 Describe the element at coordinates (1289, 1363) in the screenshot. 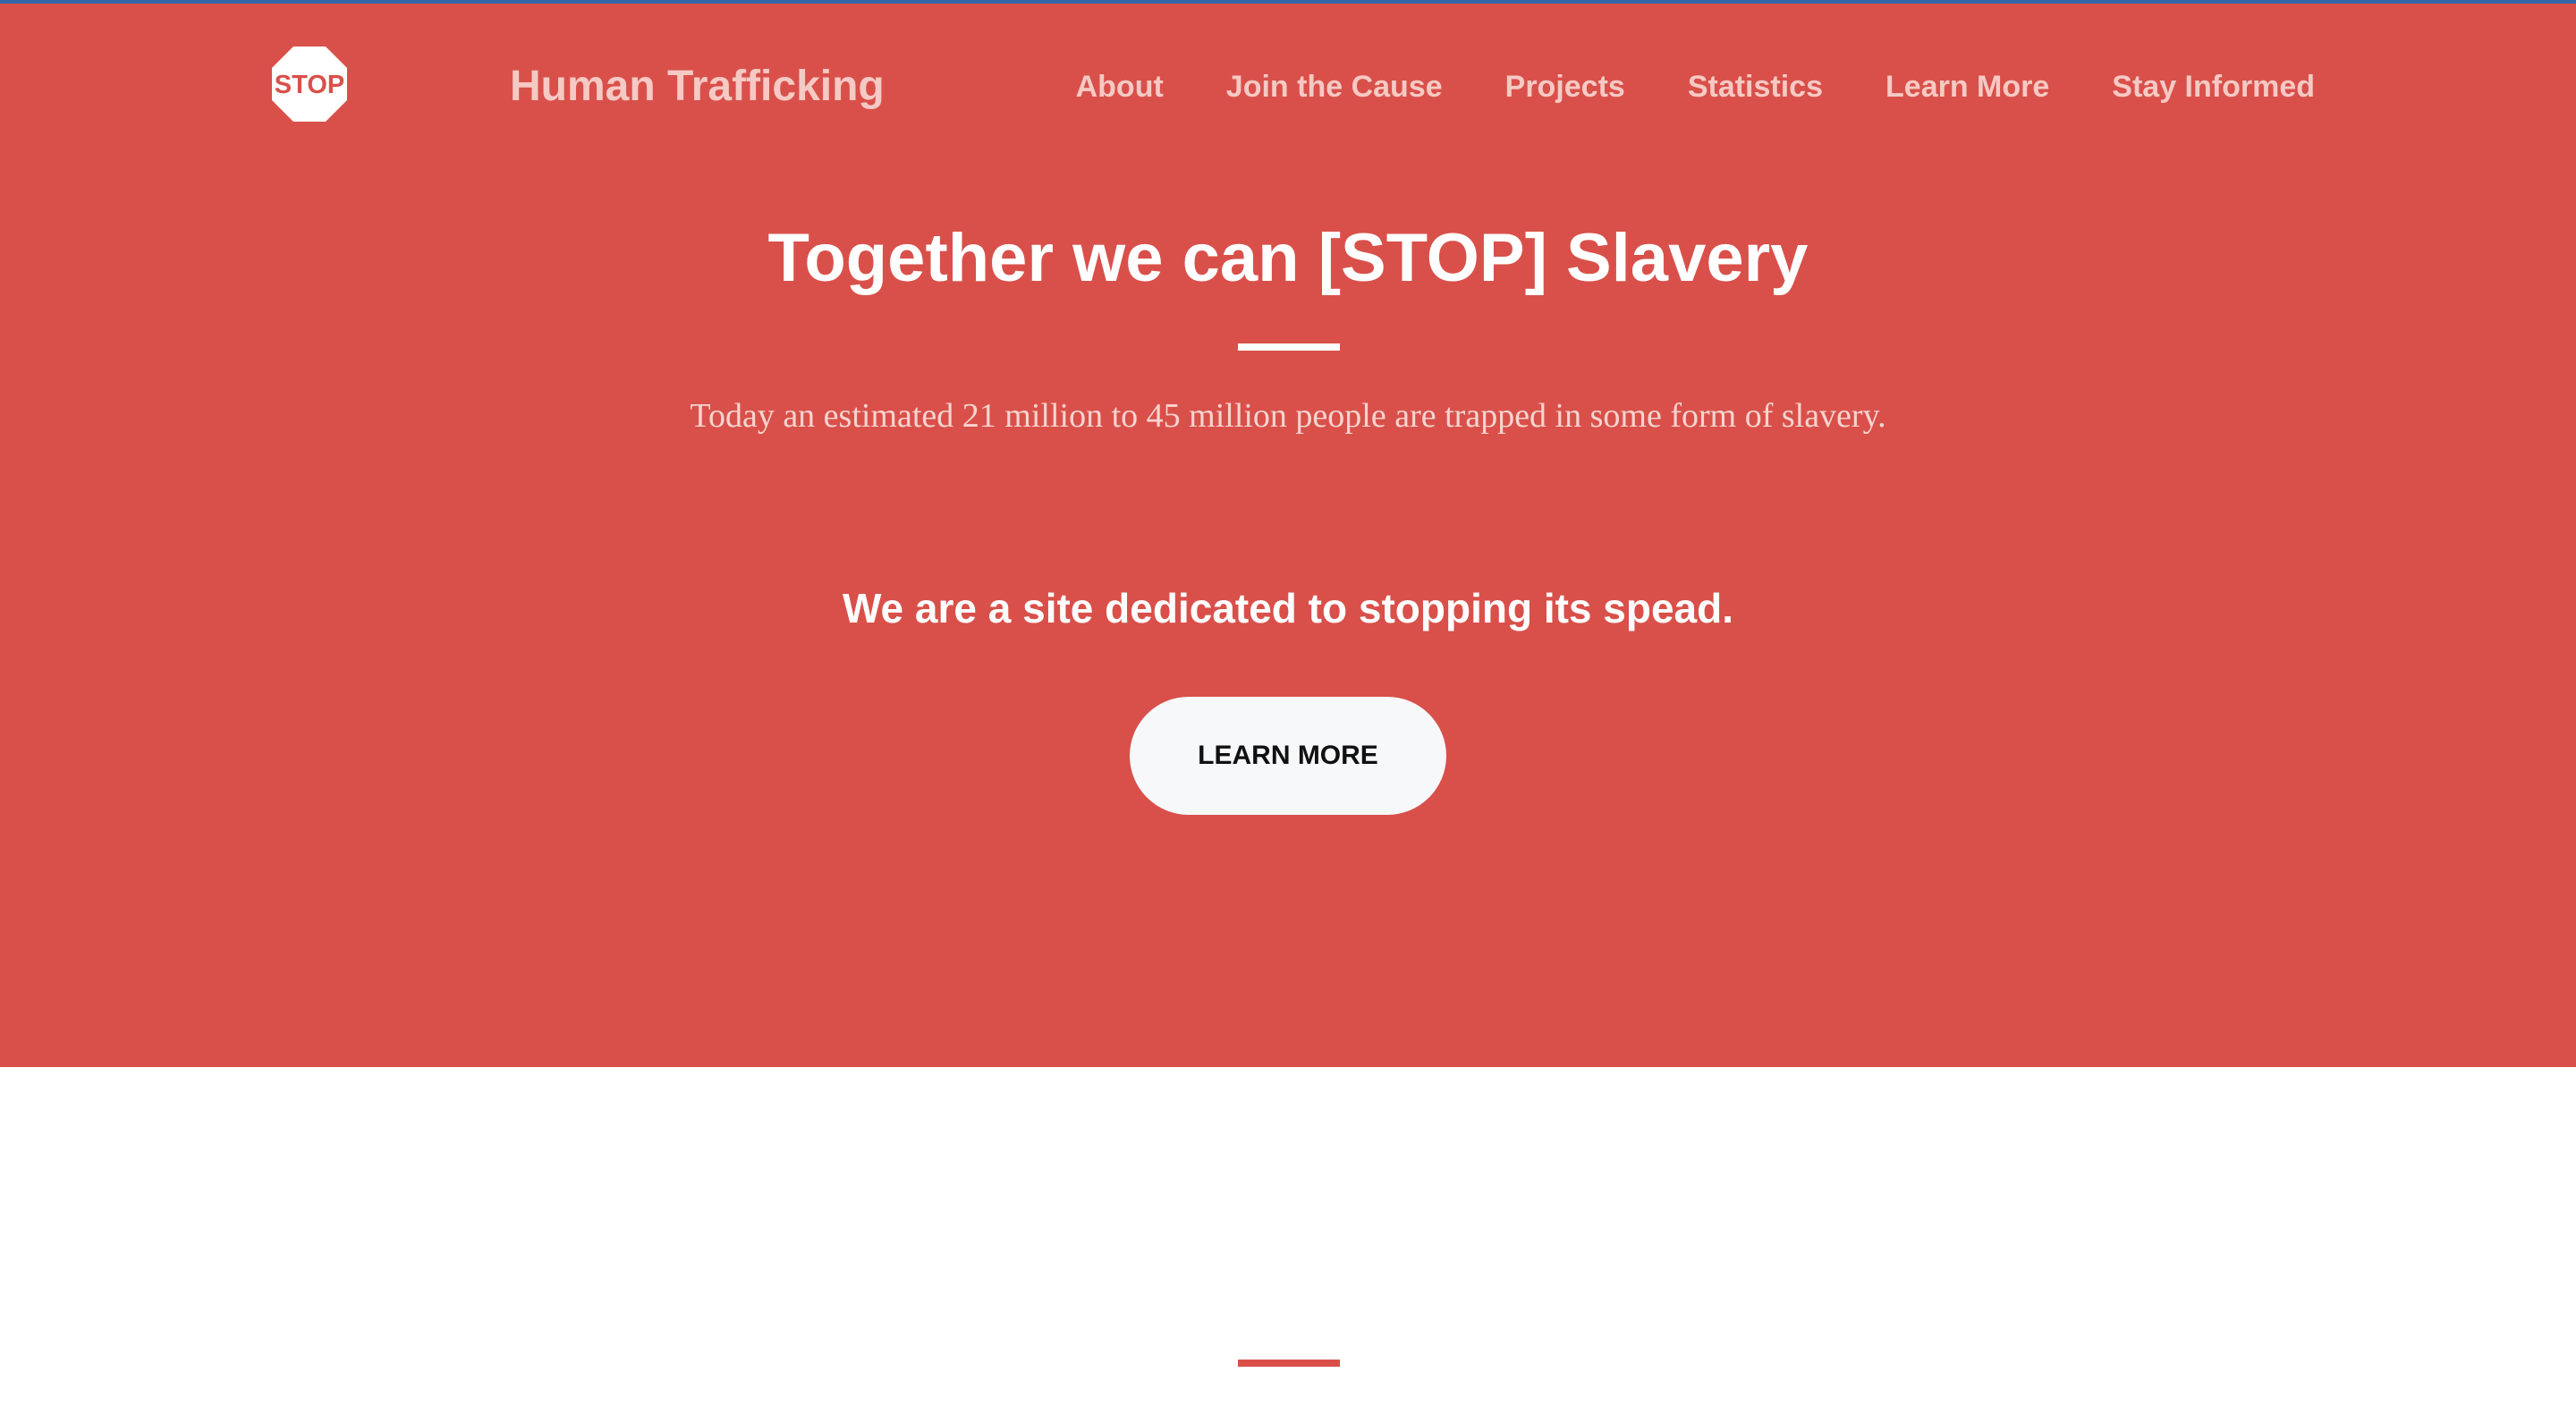

I see `section-divider` at that location.